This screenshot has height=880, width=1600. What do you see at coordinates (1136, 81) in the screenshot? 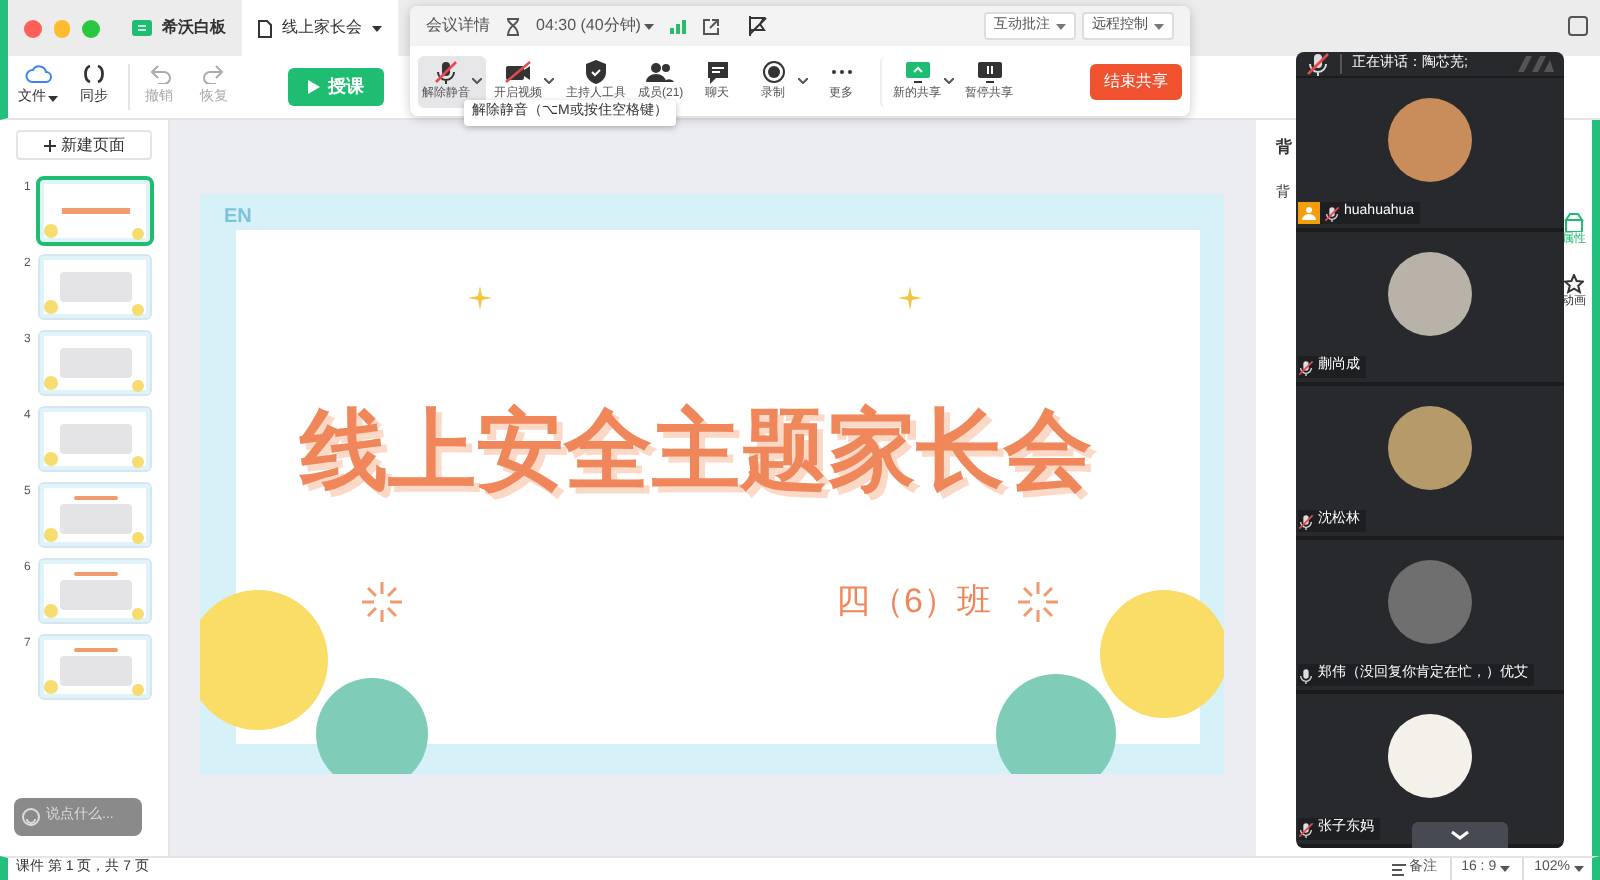
I see `end-share-button: 结束共享` at bounding box center [1136, 81].